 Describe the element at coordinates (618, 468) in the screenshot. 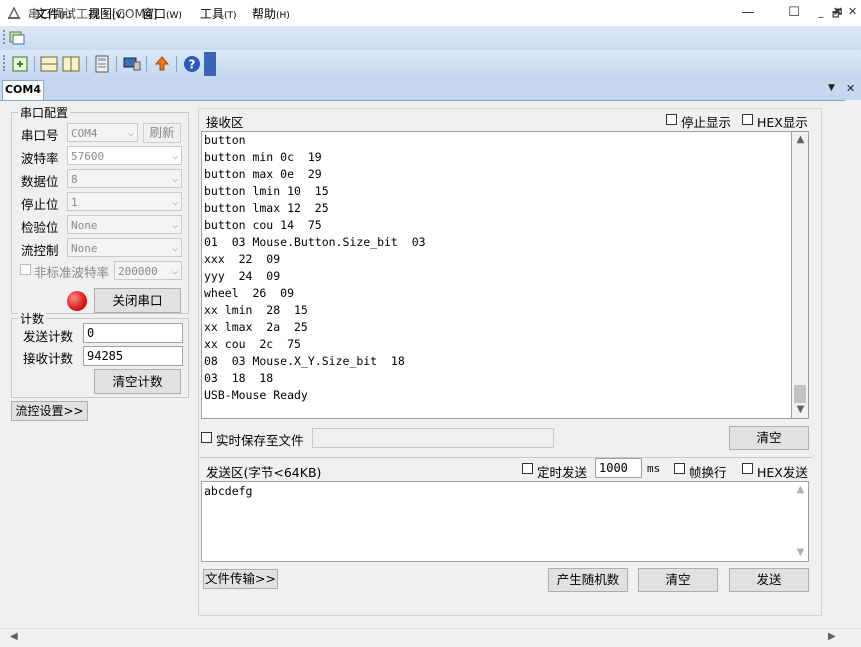

I see `send-interval-input: 1000` at that location.